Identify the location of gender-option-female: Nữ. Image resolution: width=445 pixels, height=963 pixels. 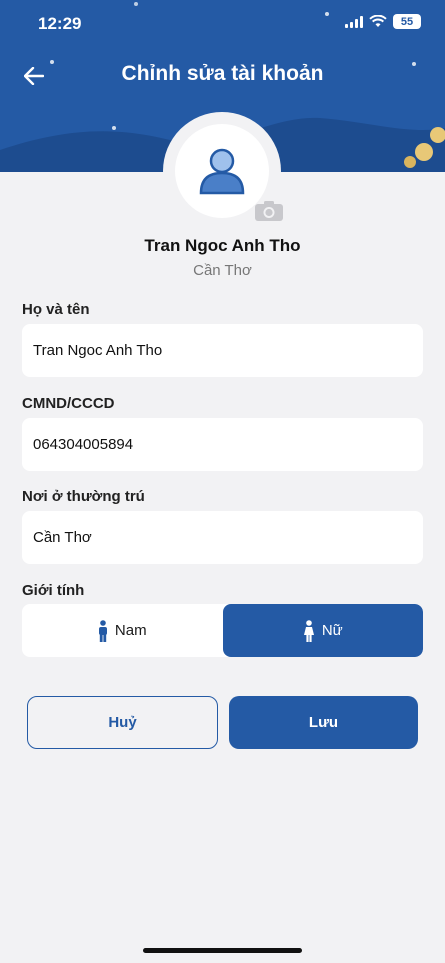
(322, 630).